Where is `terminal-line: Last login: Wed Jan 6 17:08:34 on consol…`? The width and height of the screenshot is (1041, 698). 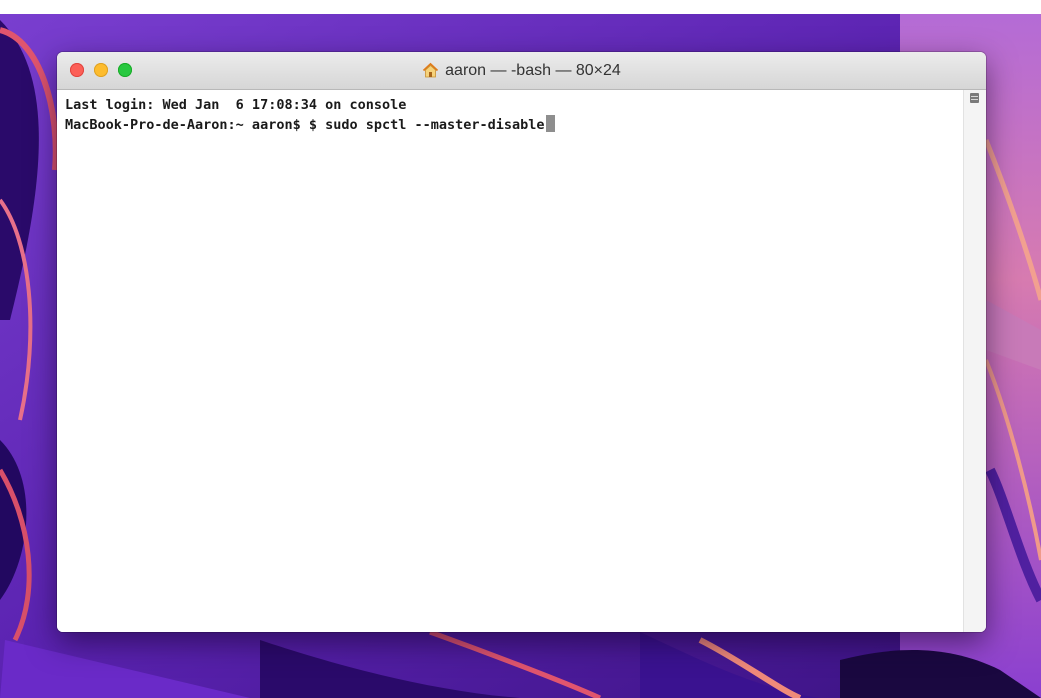
terminal-line: Last login: Wed Jan 6 17:08:34 on consol… is located at coordinates (236, 105).